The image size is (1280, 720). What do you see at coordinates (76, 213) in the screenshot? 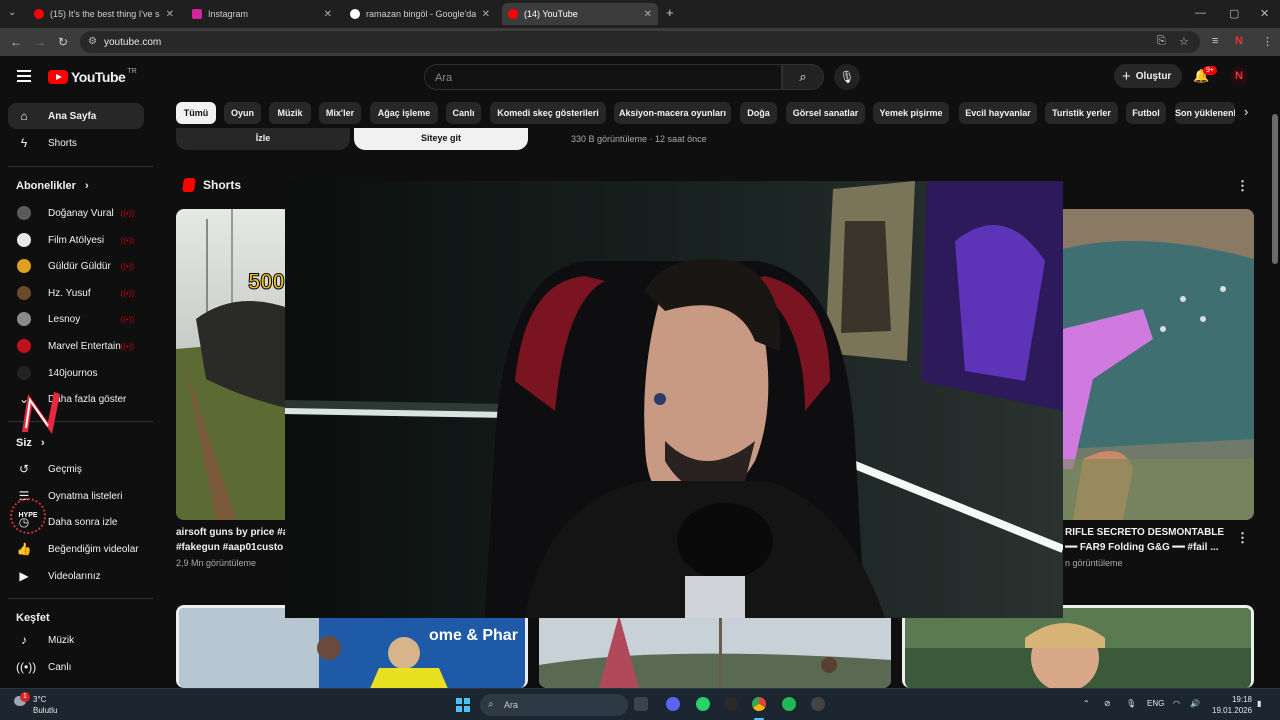
I see `sidebar-item-subscription: Doğanay Vural ((•))` at bounding box center [76, 213].